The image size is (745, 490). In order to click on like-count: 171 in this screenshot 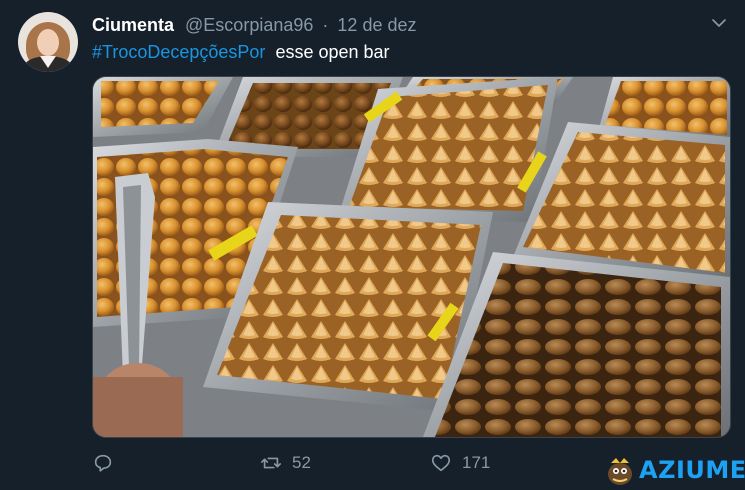, I will do `click(476, 462)`.